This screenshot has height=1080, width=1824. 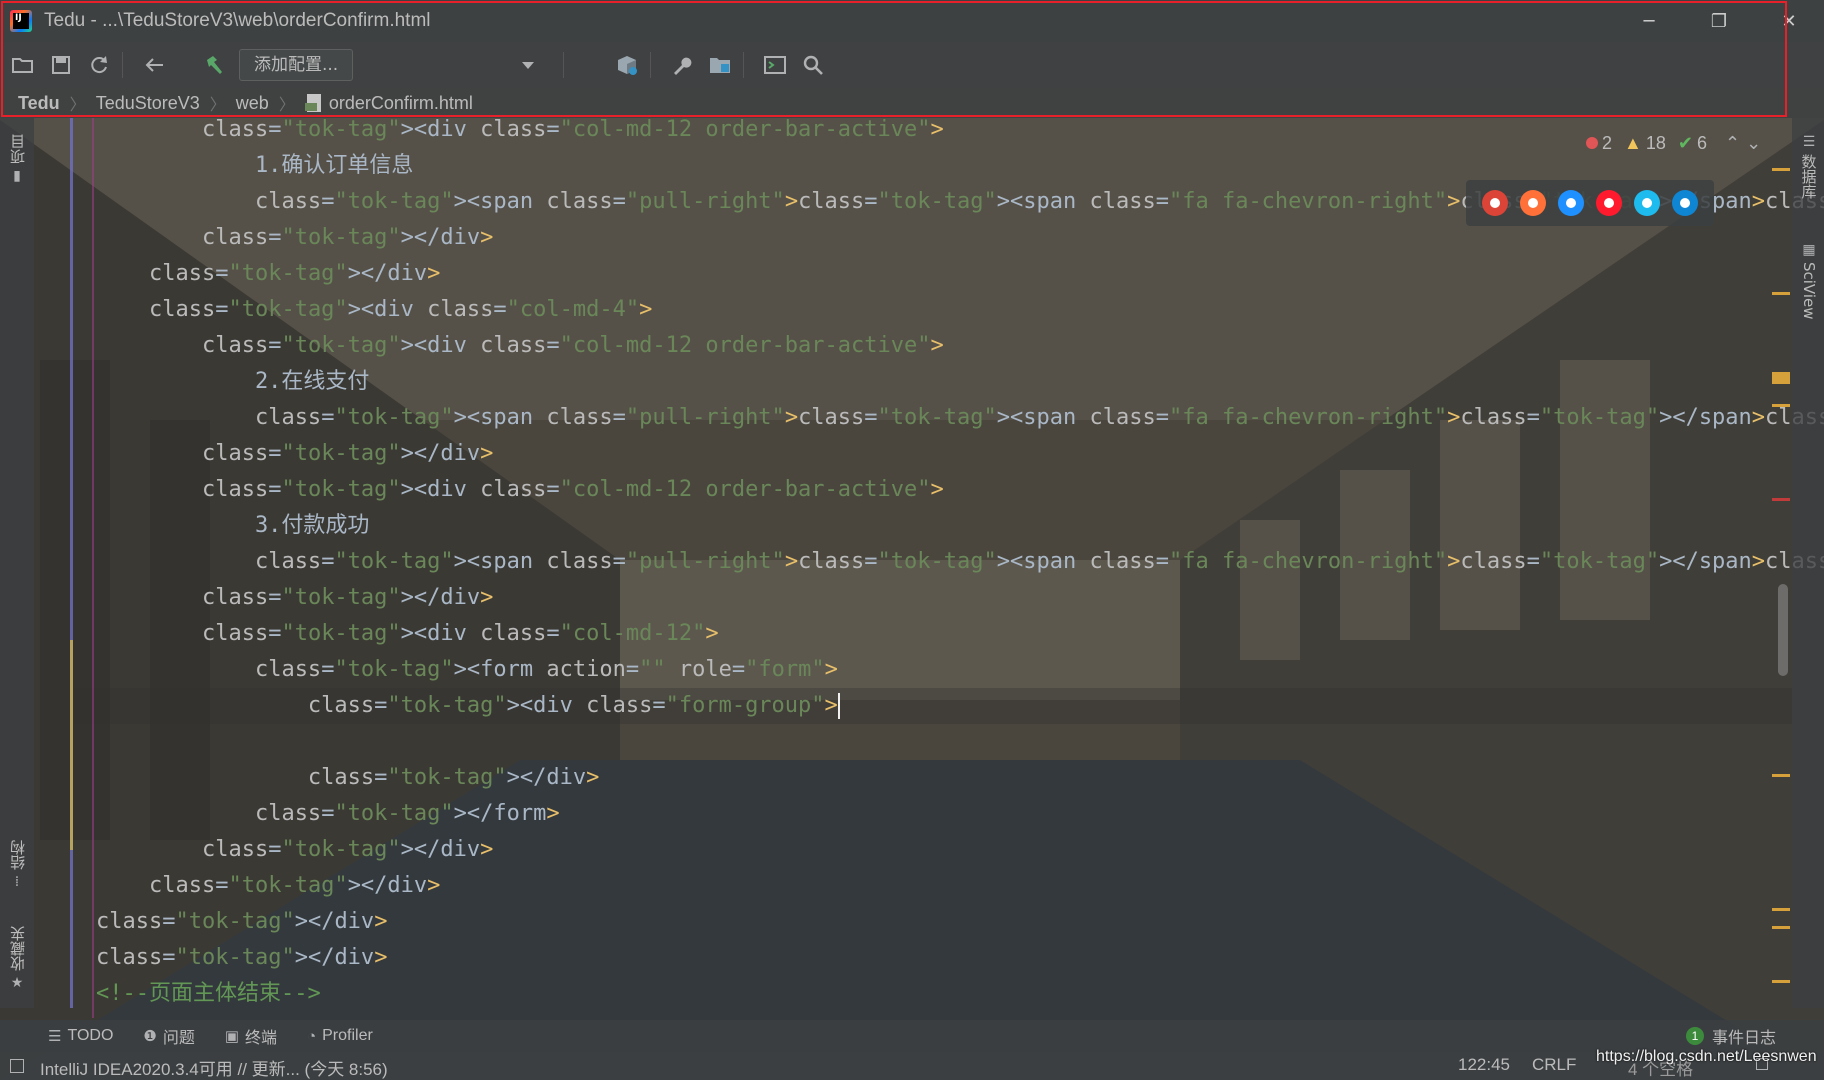 I want to click on internet-explorer-icon, so click(x=1647, y=203).